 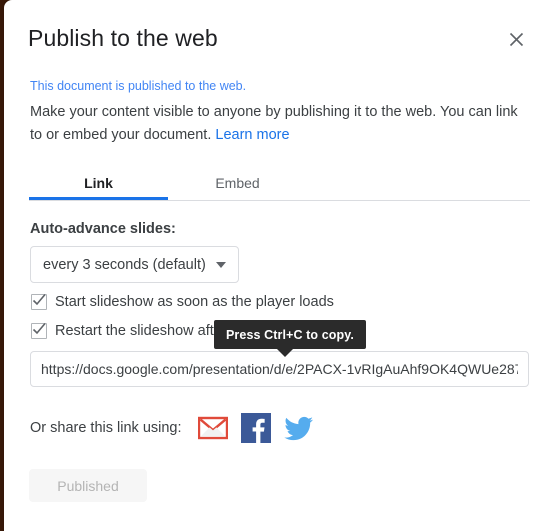 I want to click on tab-embed: Embed, so click(x=237, y=184).